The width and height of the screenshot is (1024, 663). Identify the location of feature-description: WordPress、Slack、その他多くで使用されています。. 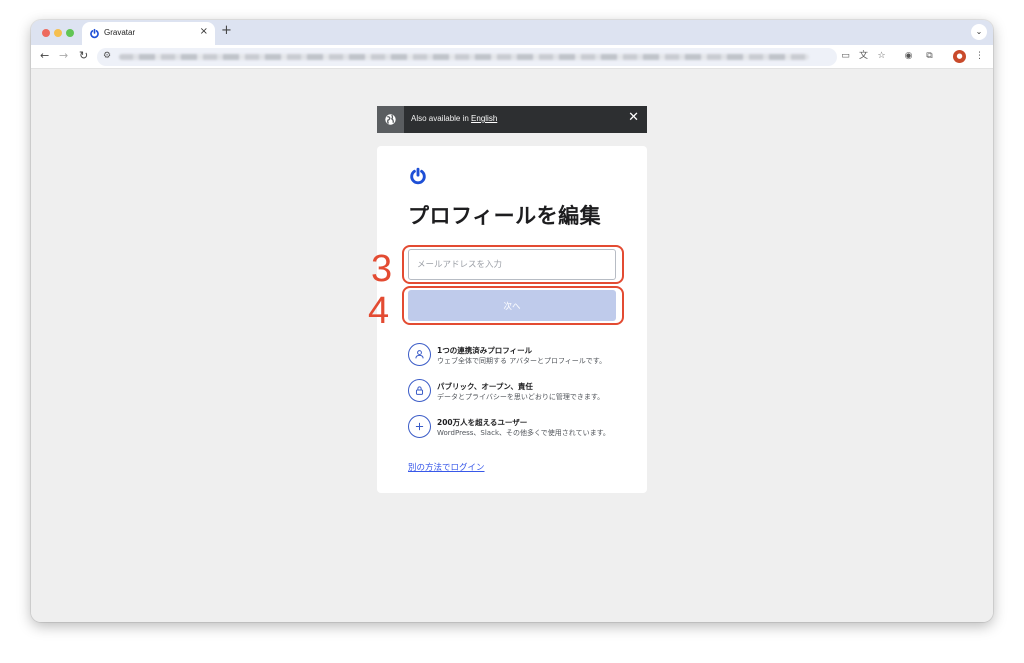
(523, 433).